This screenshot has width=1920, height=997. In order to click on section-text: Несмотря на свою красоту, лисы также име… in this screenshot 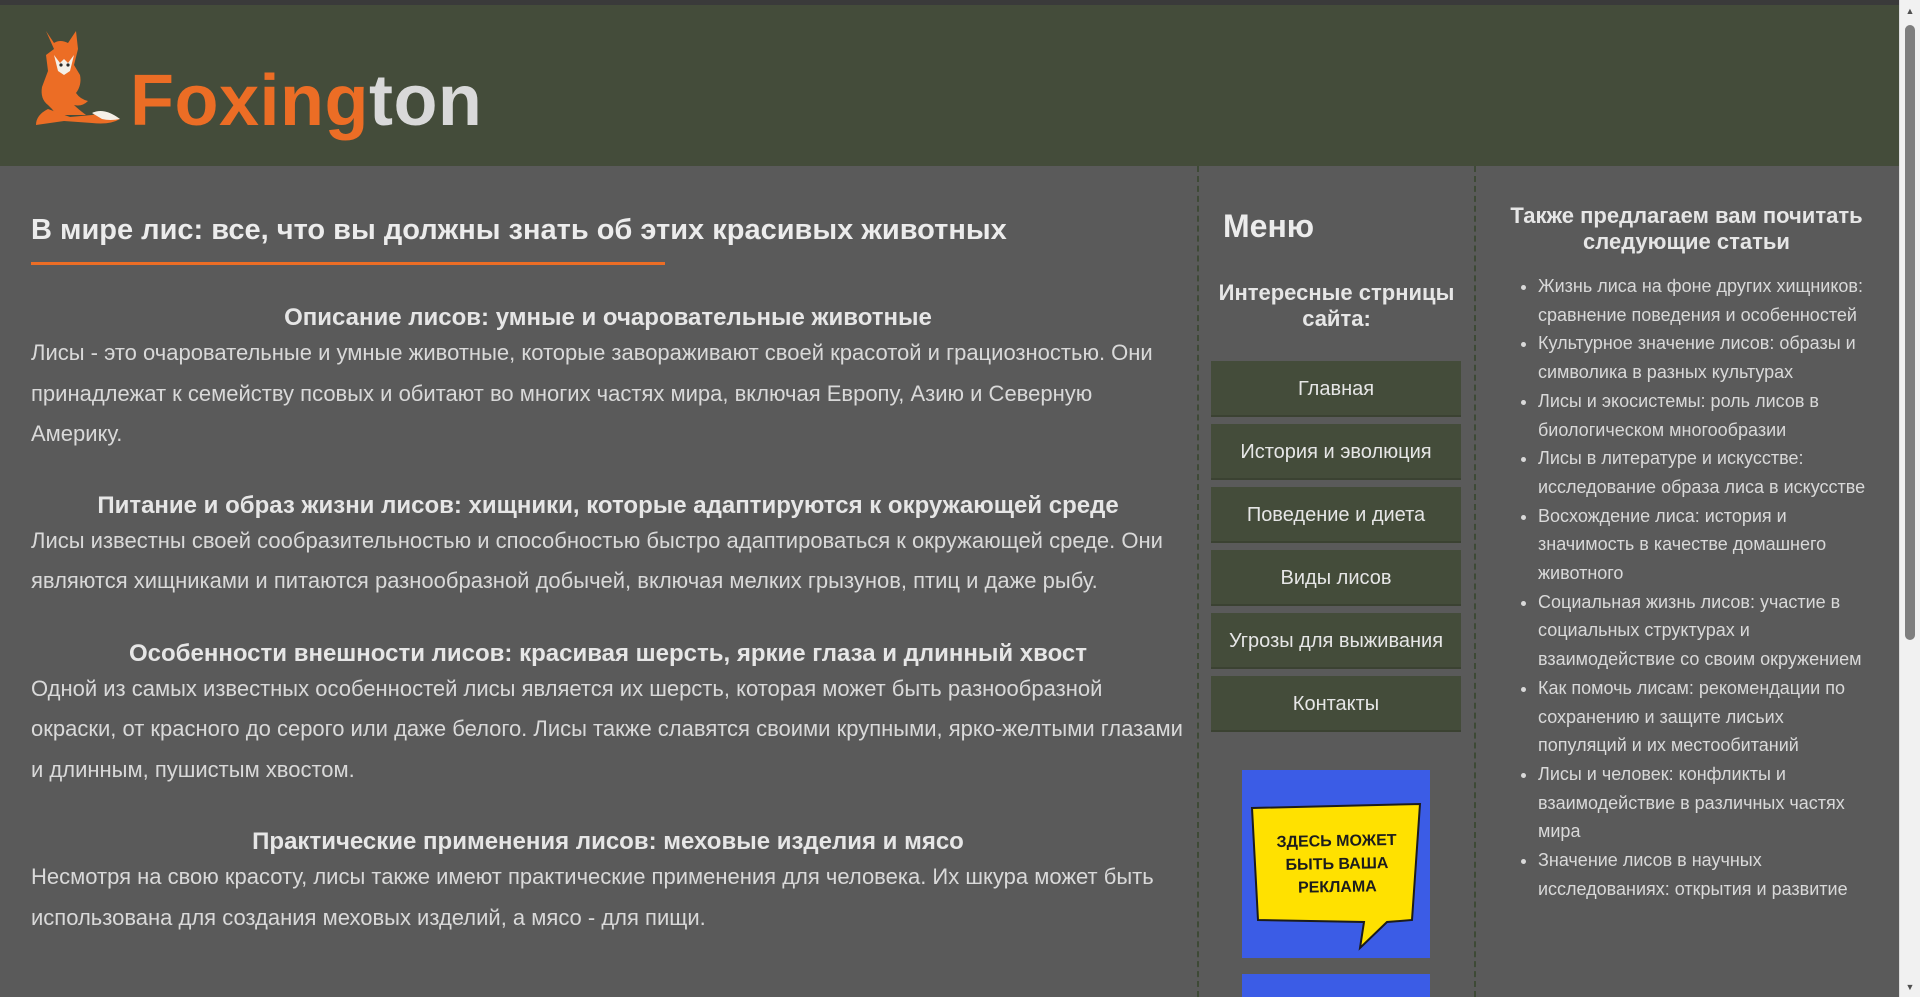, I will do `click(592, 897)`.